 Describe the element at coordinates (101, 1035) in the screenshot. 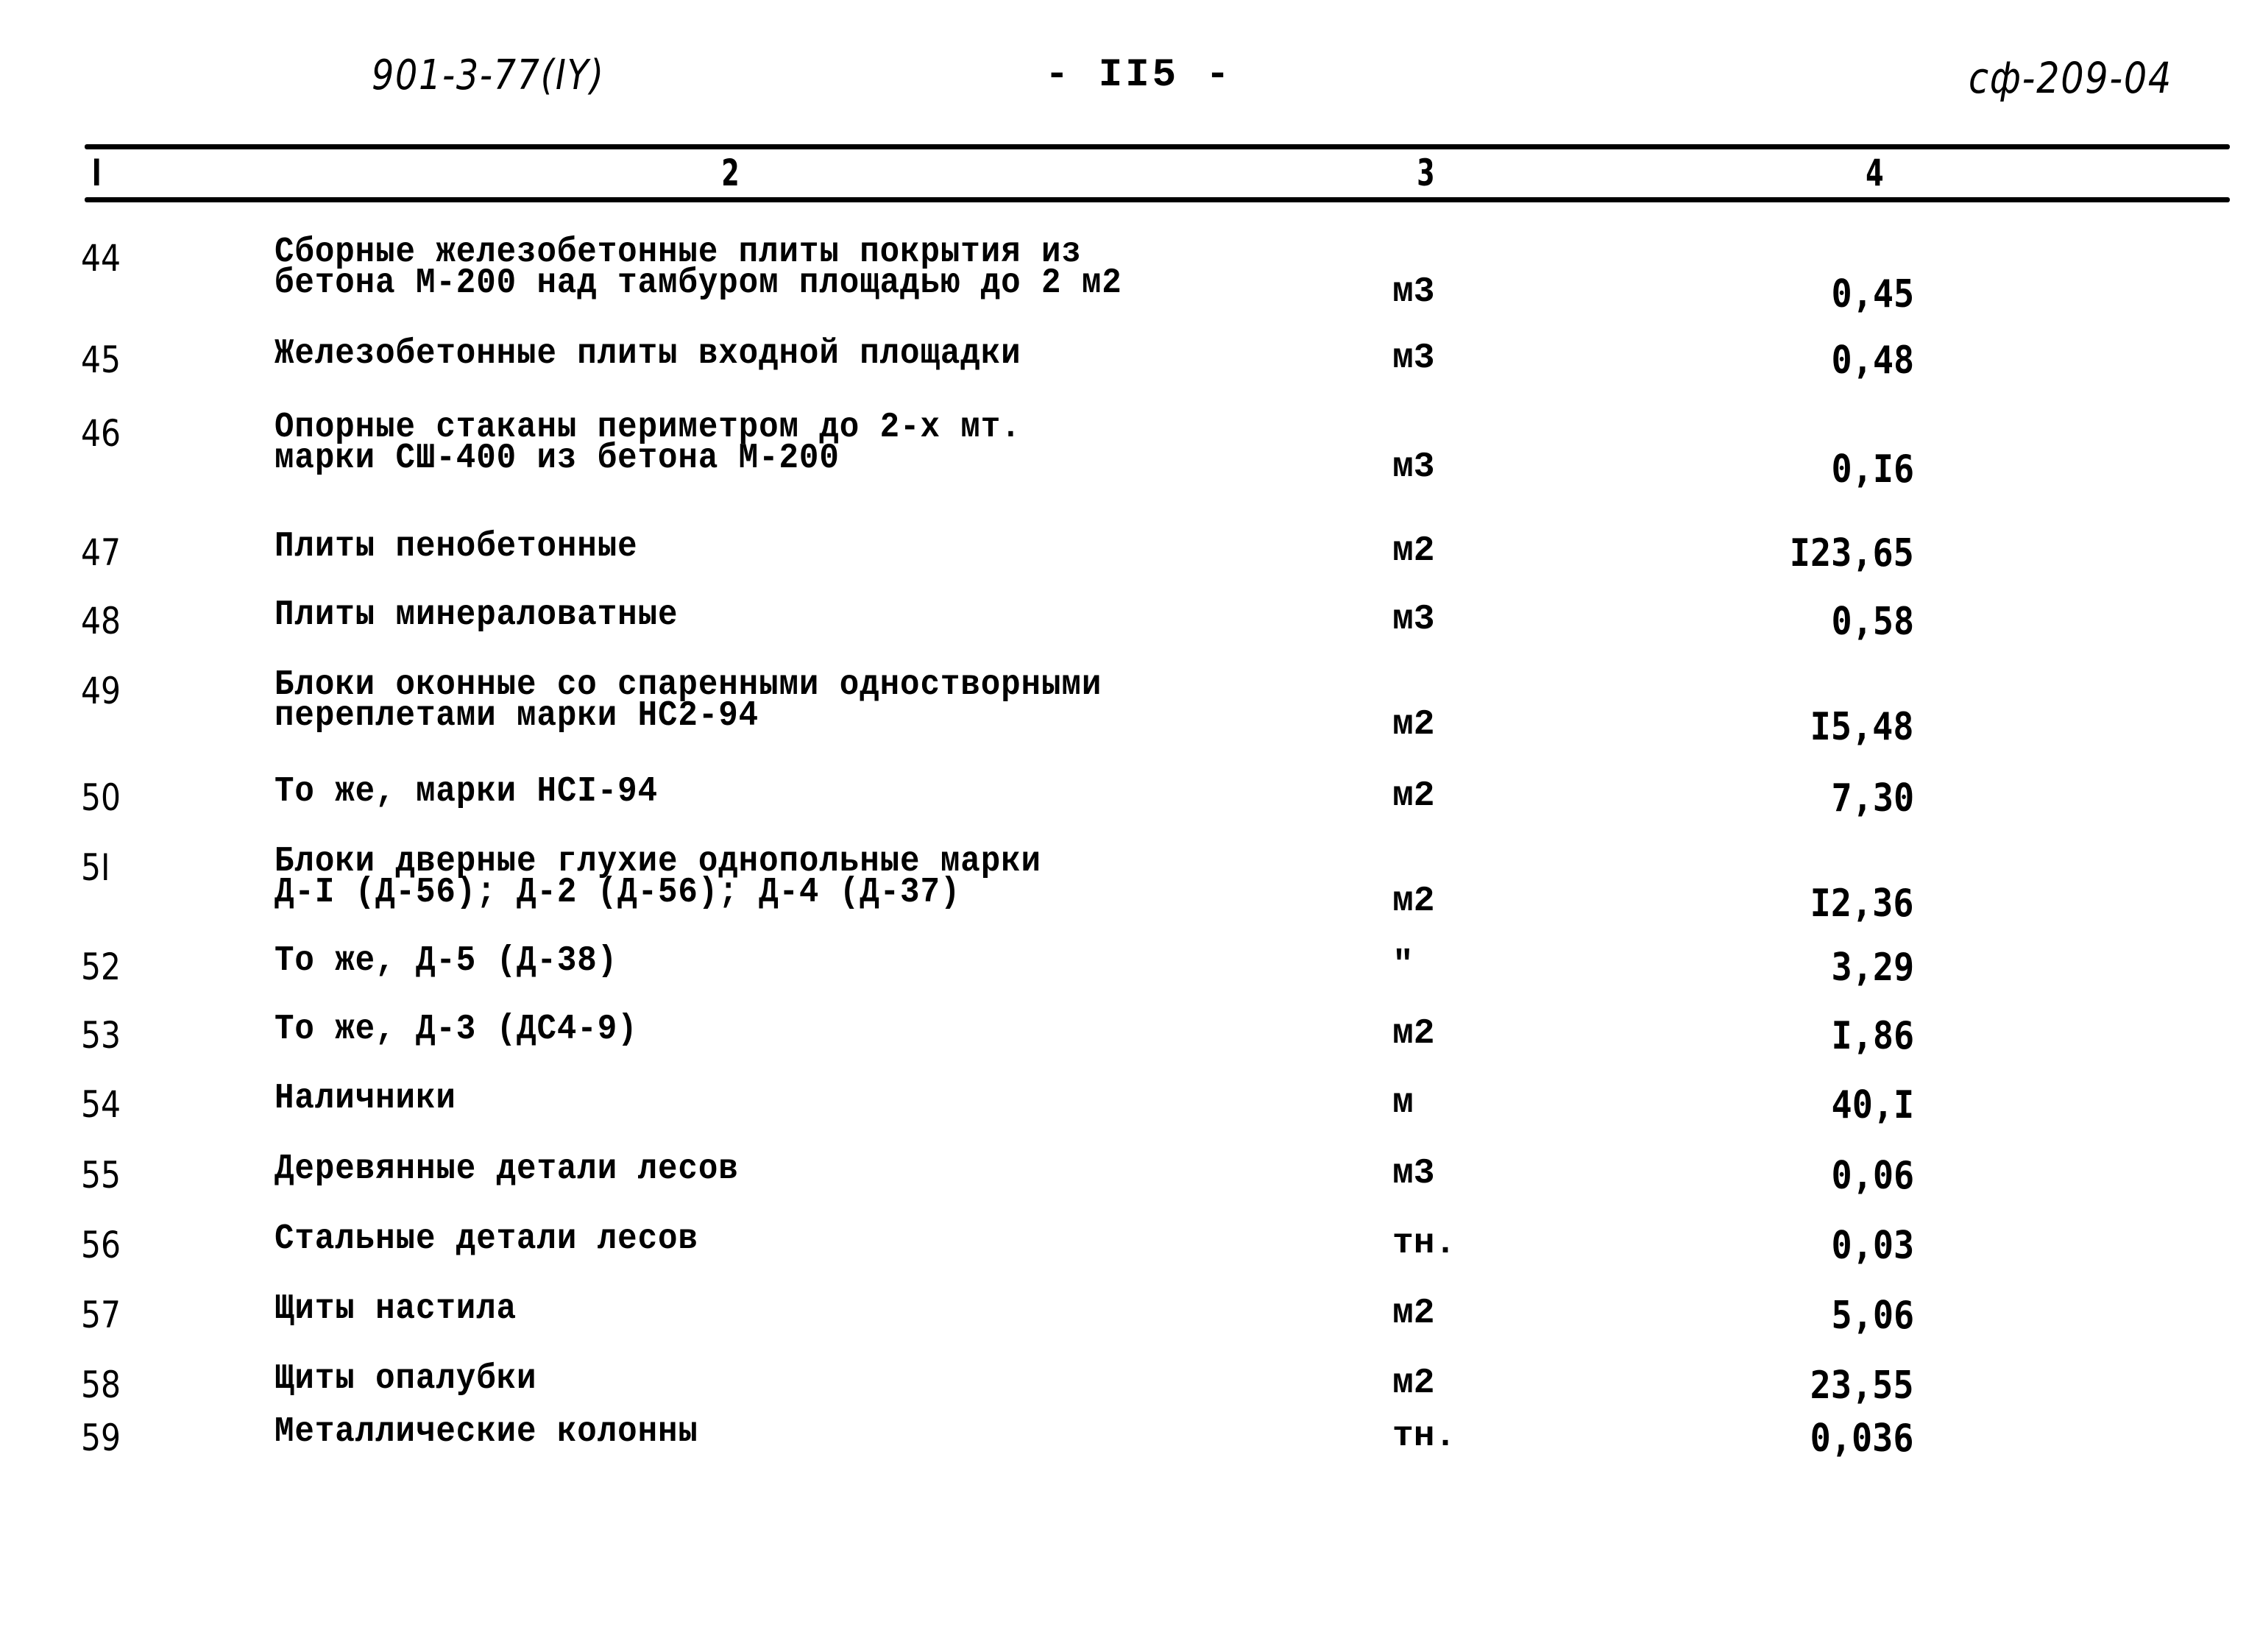

I see `row-number: 53` at that location.